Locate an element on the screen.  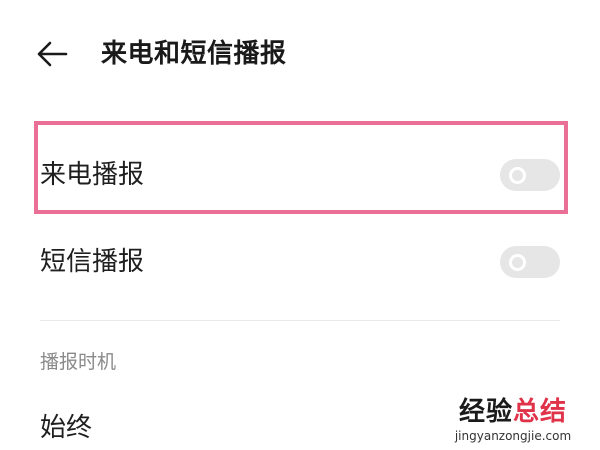
watermark-text-part2: 总结 is located at coordinates (540, 412).